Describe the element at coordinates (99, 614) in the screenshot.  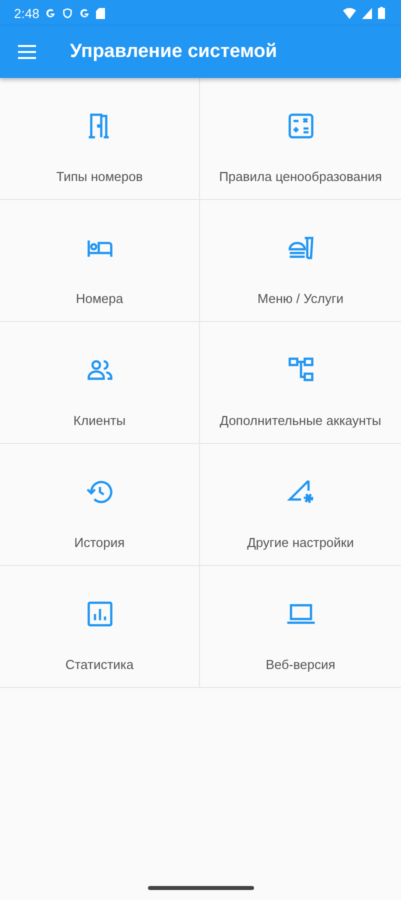
I see `bar-chart-icon` at that location.